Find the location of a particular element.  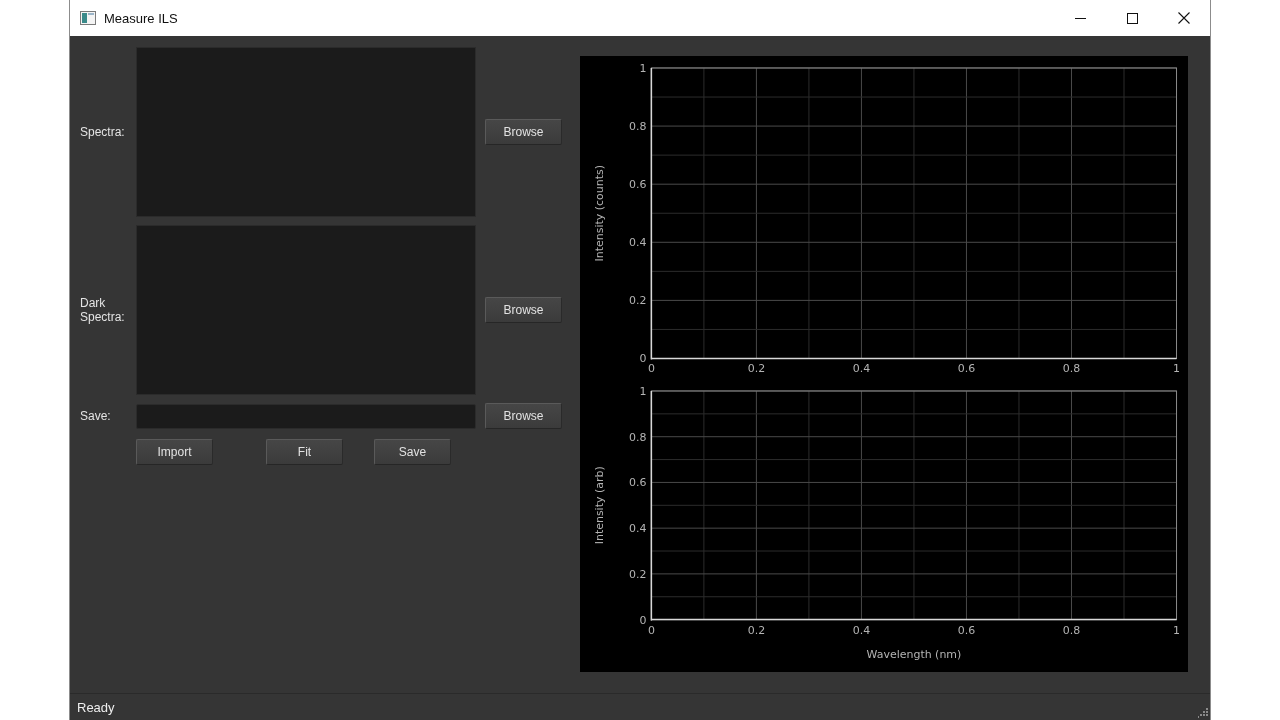

maximize-icon is located at coordinates (1132, 18).